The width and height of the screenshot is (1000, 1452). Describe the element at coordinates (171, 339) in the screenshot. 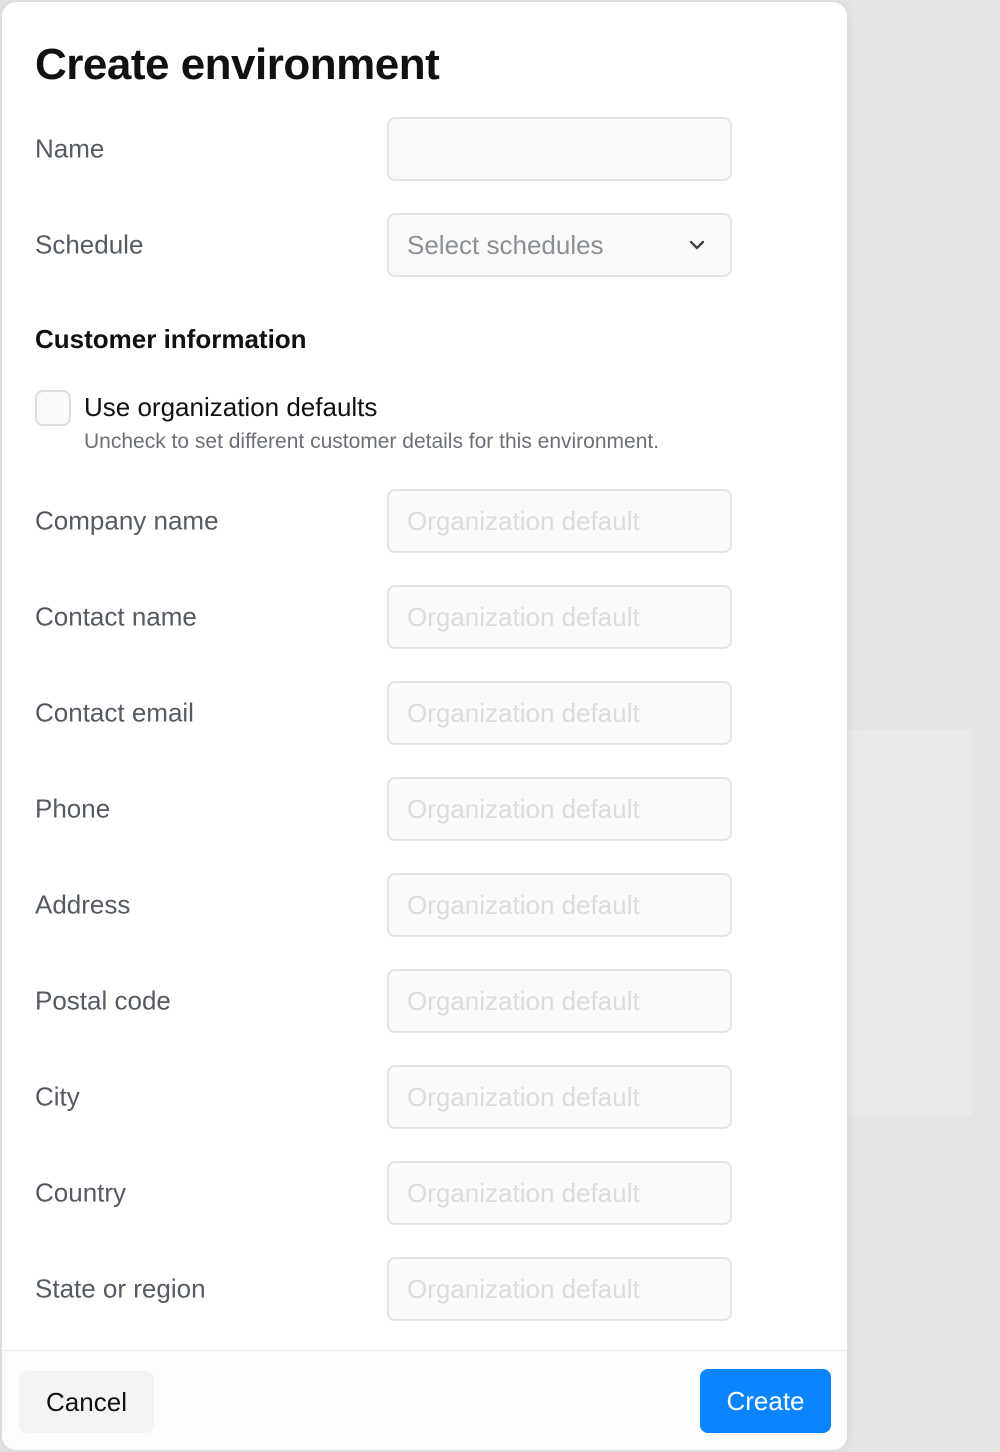

I see `customer-information-heading: Customer information` at that location.